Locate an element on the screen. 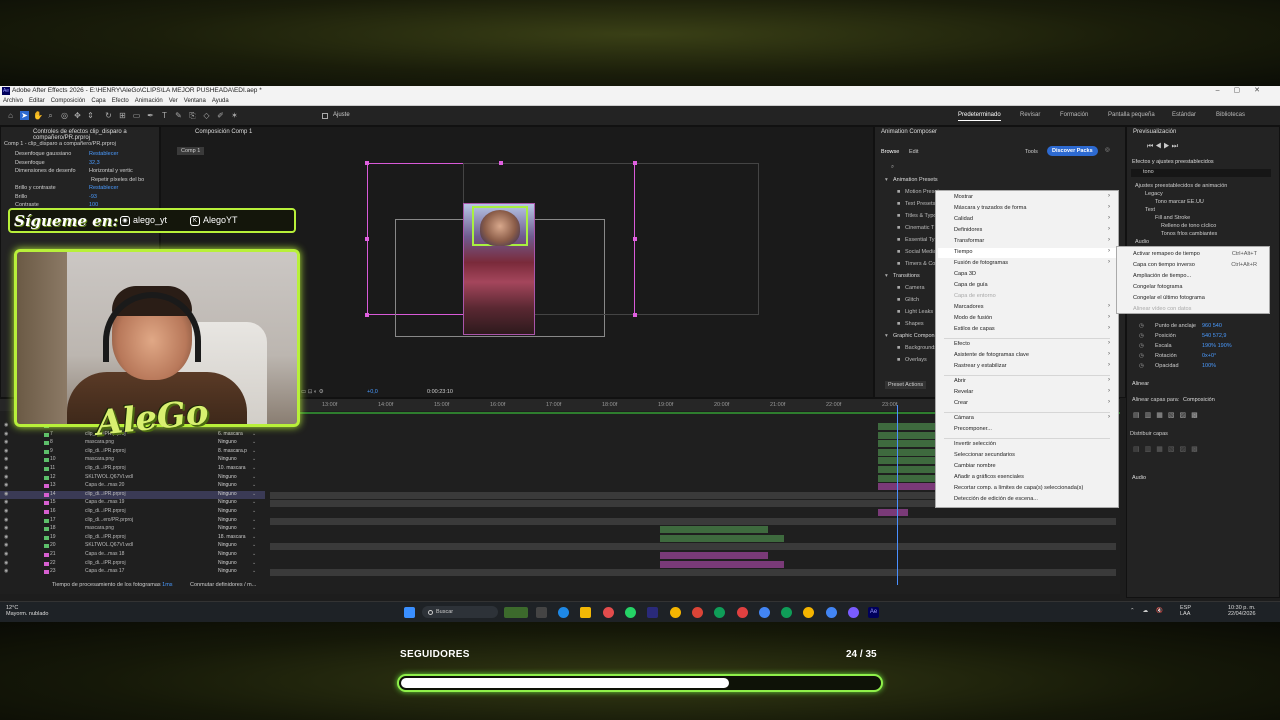 This screenshot has width=1280, height=720. timeline-layer-row: ◉ 21 Capa de...mas 18 Ninguno ⌄ is located at coordinates (132, 555).